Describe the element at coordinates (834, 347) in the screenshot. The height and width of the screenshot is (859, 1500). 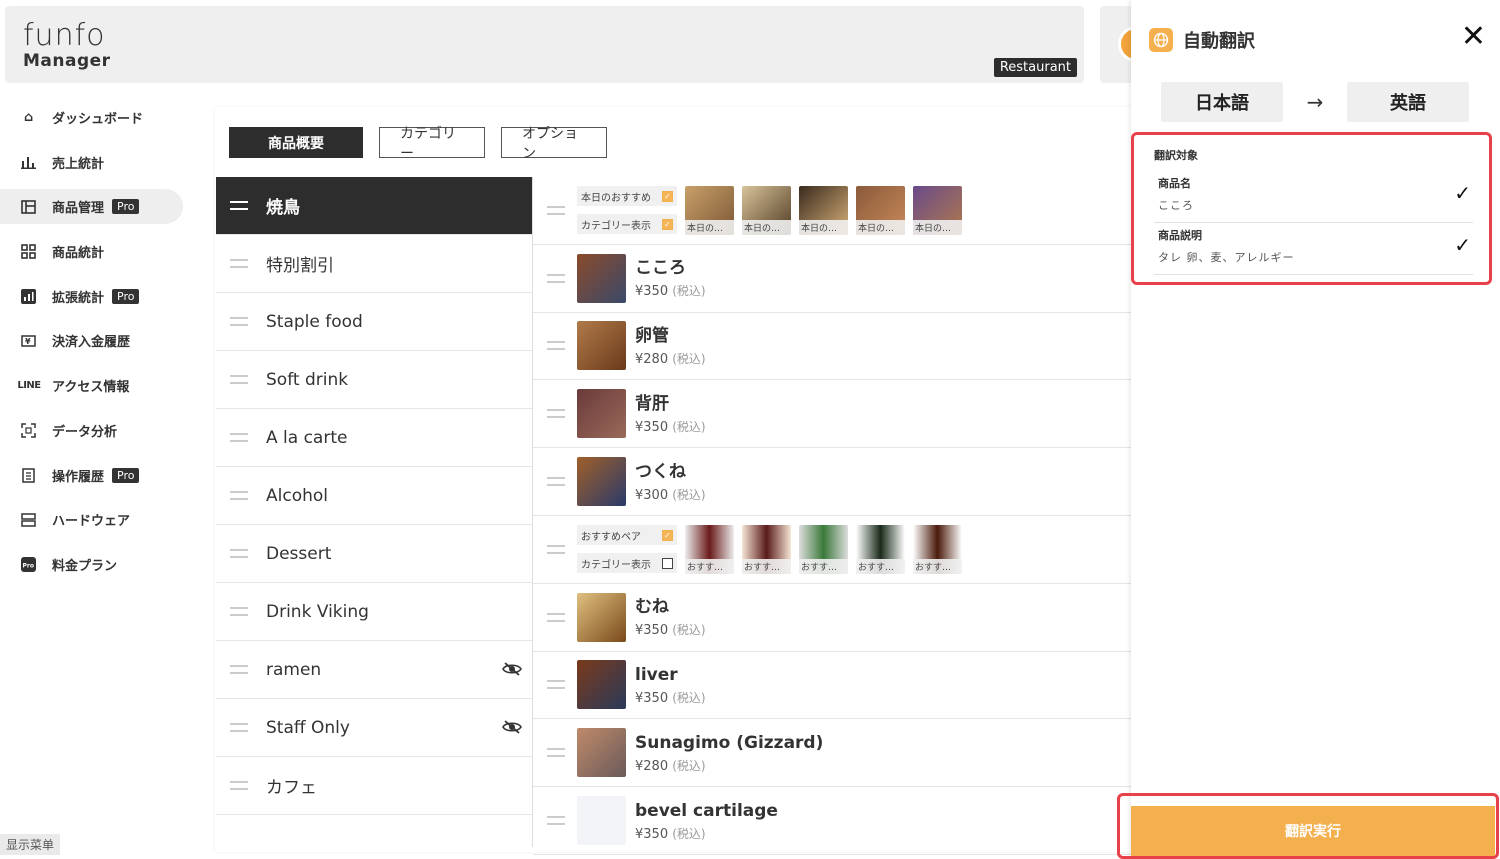
I see `product-row: 卵管 ¥280 (税込)` at that location.